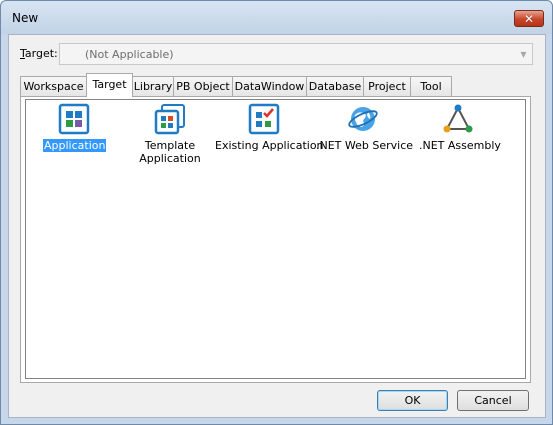 The width and height of the screenshot is (553, 425). I want to click on target-label: Target:, so click(39, 53).